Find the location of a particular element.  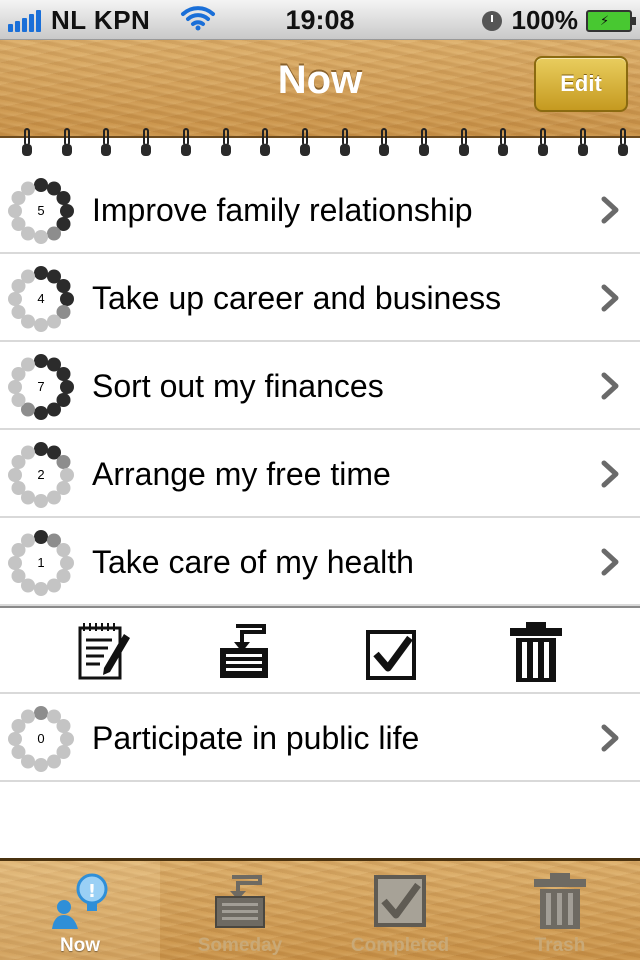

battery-icon: ⚡ is located at coordinates (611, 20).